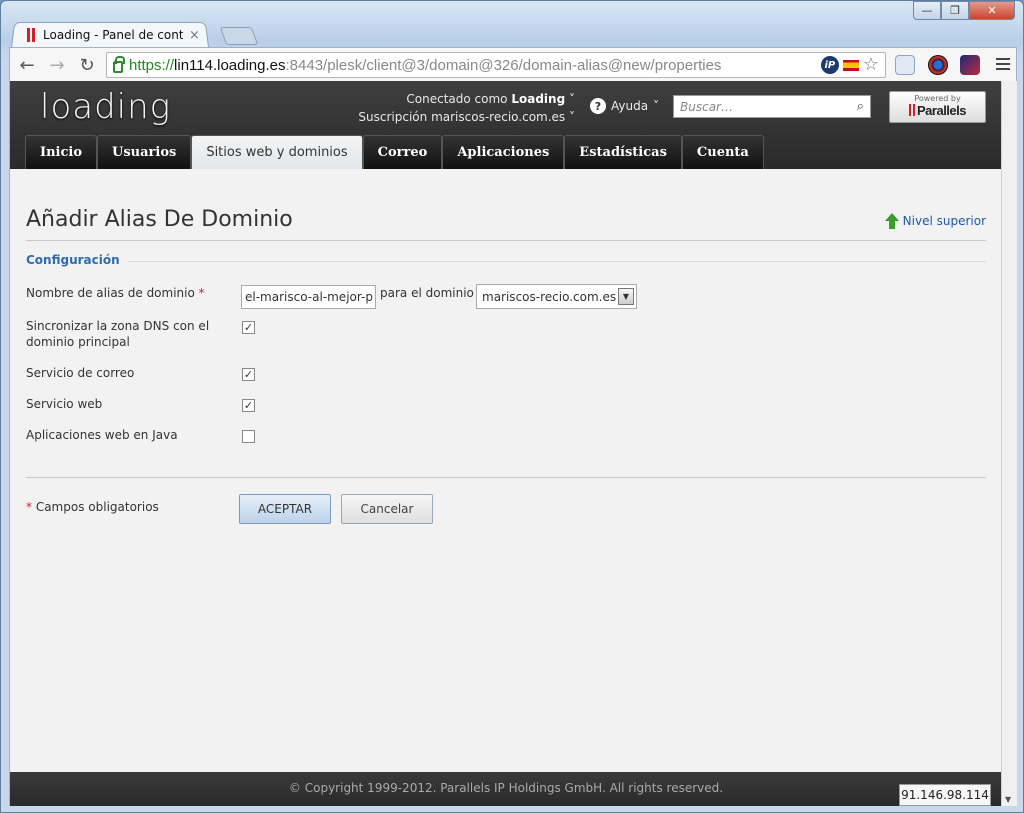 This screenshot has width=1024, height=813. I want to click on minimize-button: —, so click(927, 10).